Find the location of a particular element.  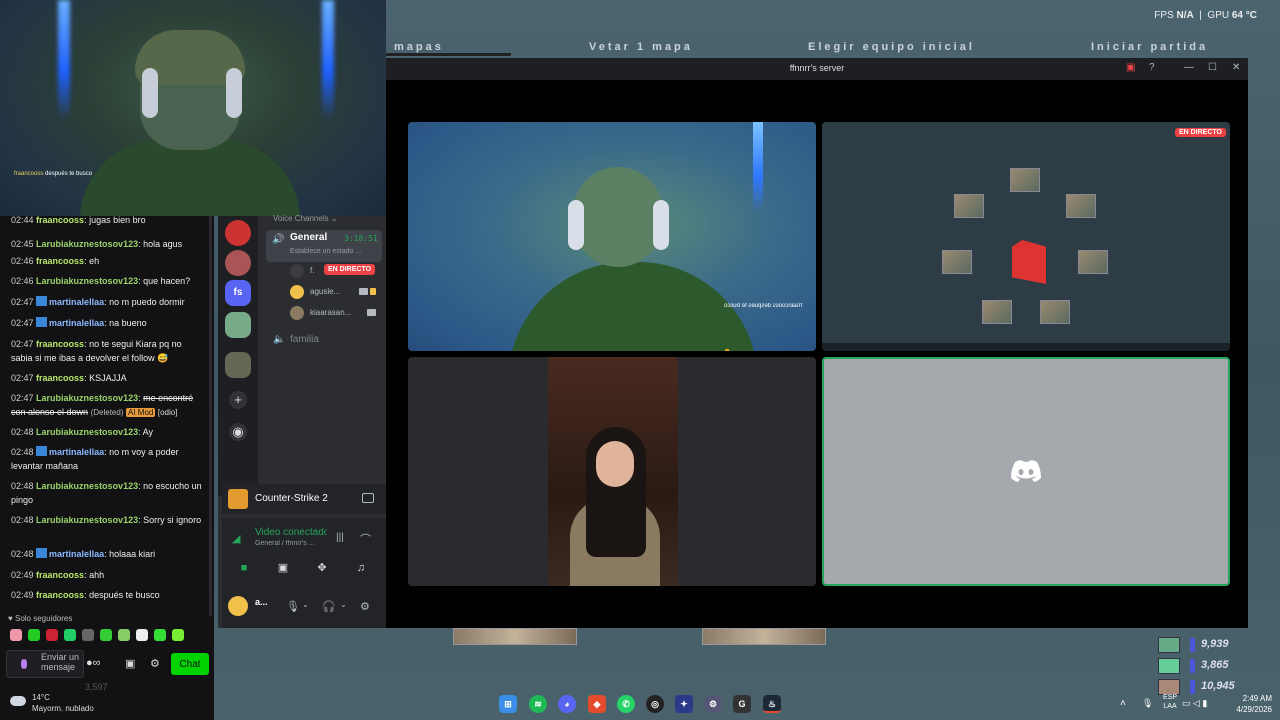

help-icon: ? is located at coordinates (1152, 67).